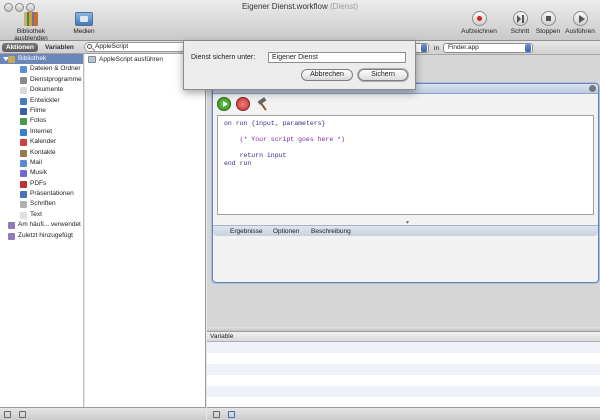 Image resolution: width=600 pixels, height=420 pixels. Describe the element at coordinates (383, 75) in the screenshot. I see `save-button: Sichern` at that location.